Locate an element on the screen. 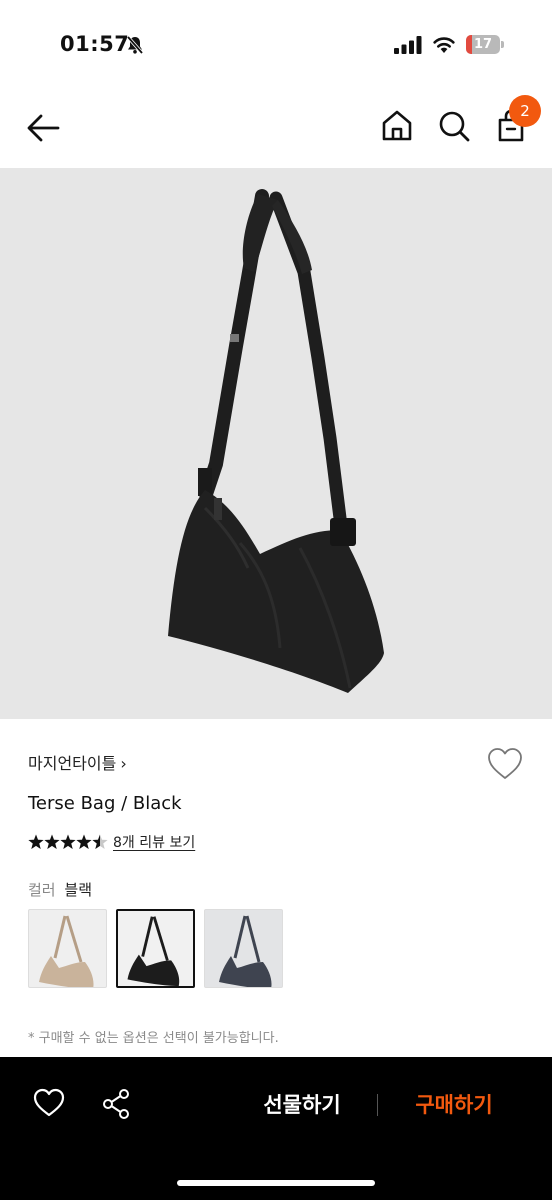 The image size is (552, 1200). swatch-beige is located at coordinates (67, 948).